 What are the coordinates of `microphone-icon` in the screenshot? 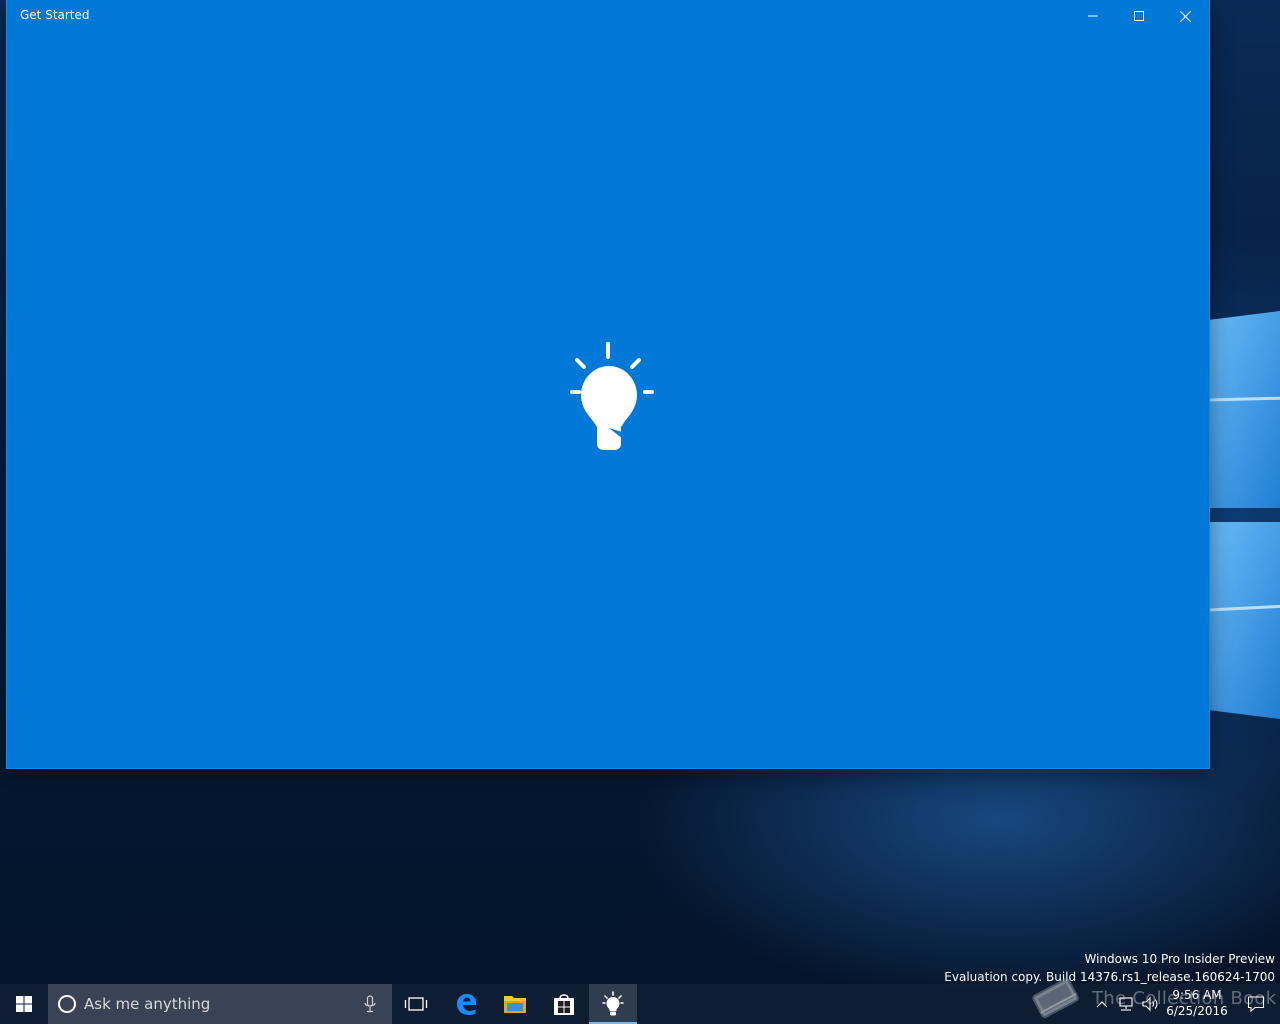 It's located at (370, 1004).